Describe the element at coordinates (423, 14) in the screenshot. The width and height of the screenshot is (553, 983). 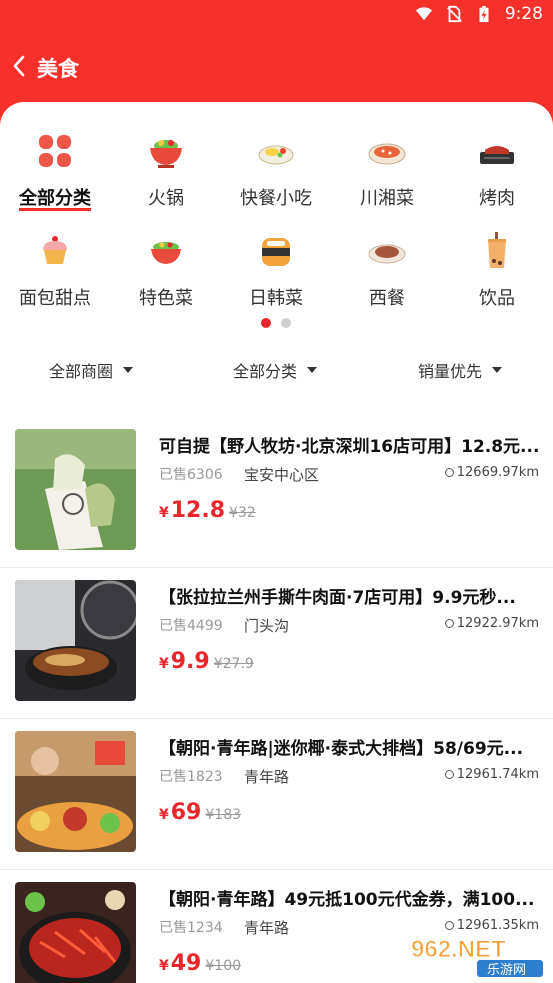
I see `wifi-icon` at that location.